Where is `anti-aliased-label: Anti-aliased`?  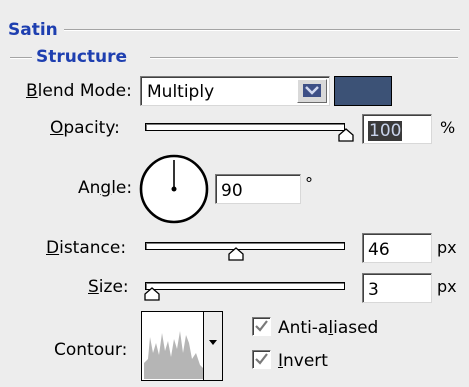
anti-aliased-label: Anti-aliased is located at coordinates (328, 328).